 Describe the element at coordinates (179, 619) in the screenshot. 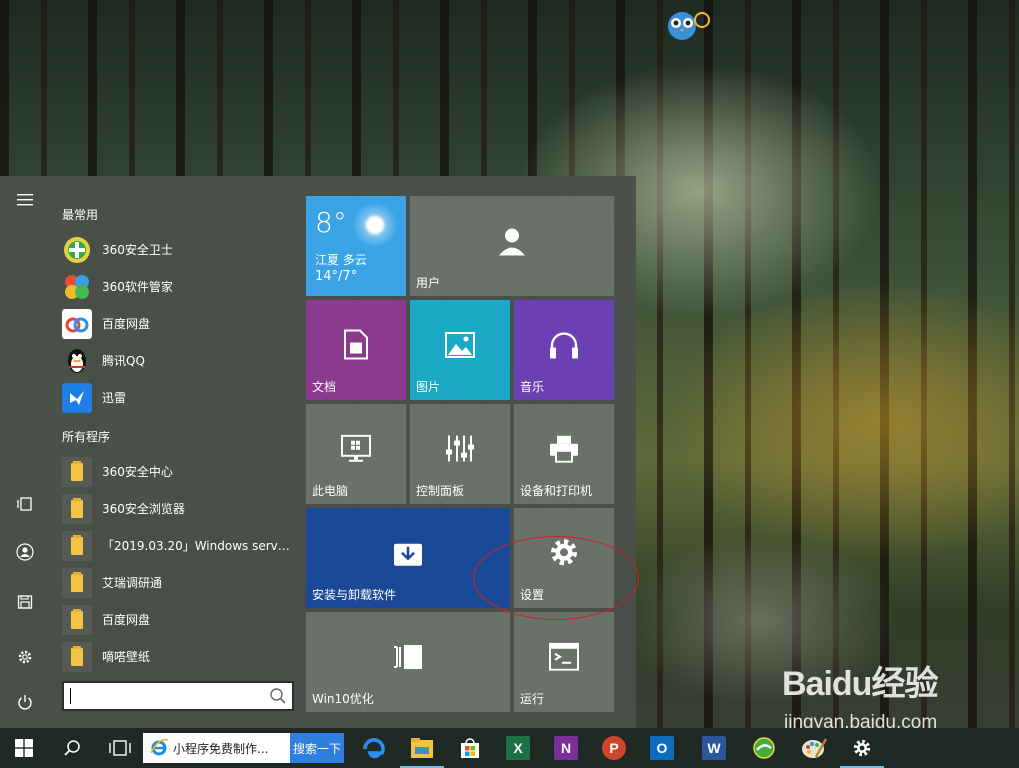

I see `app-folder-baidu-netdisk: 百度网盘` at that location.